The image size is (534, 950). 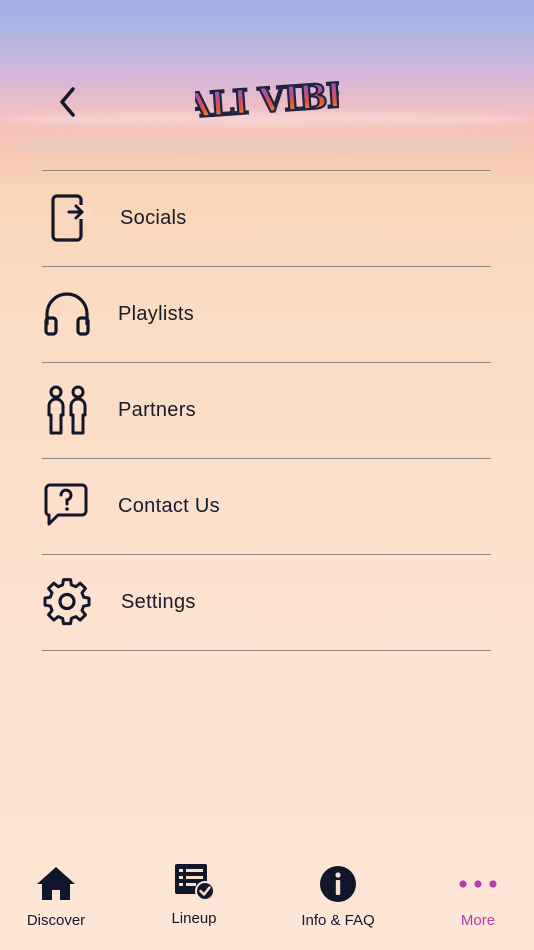 I want to click on tab-label-info-faq: Info & FAQ, so click(x=338, y=920).